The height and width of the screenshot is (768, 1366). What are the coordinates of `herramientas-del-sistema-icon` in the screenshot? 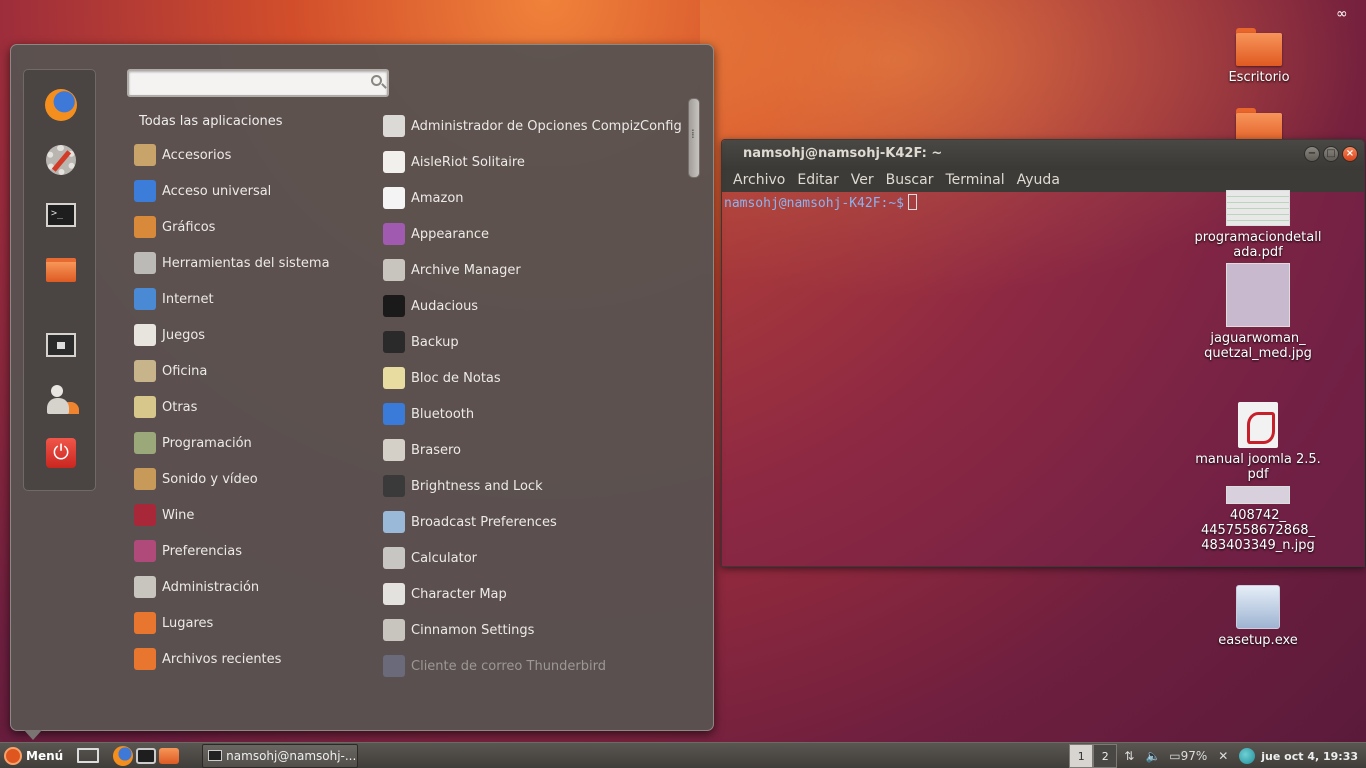 It's located at (145, 263).